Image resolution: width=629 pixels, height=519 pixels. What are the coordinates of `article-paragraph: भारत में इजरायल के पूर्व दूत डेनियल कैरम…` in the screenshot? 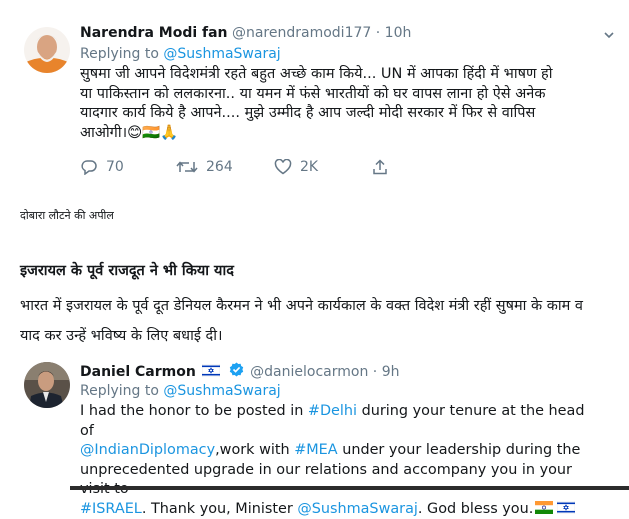 It's located at (324, 321).